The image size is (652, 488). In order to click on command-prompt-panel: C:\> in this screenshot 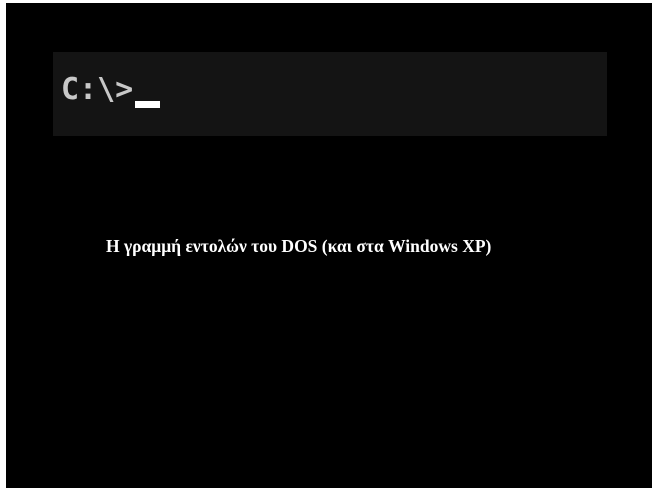, I will do `click(330, 94)`.